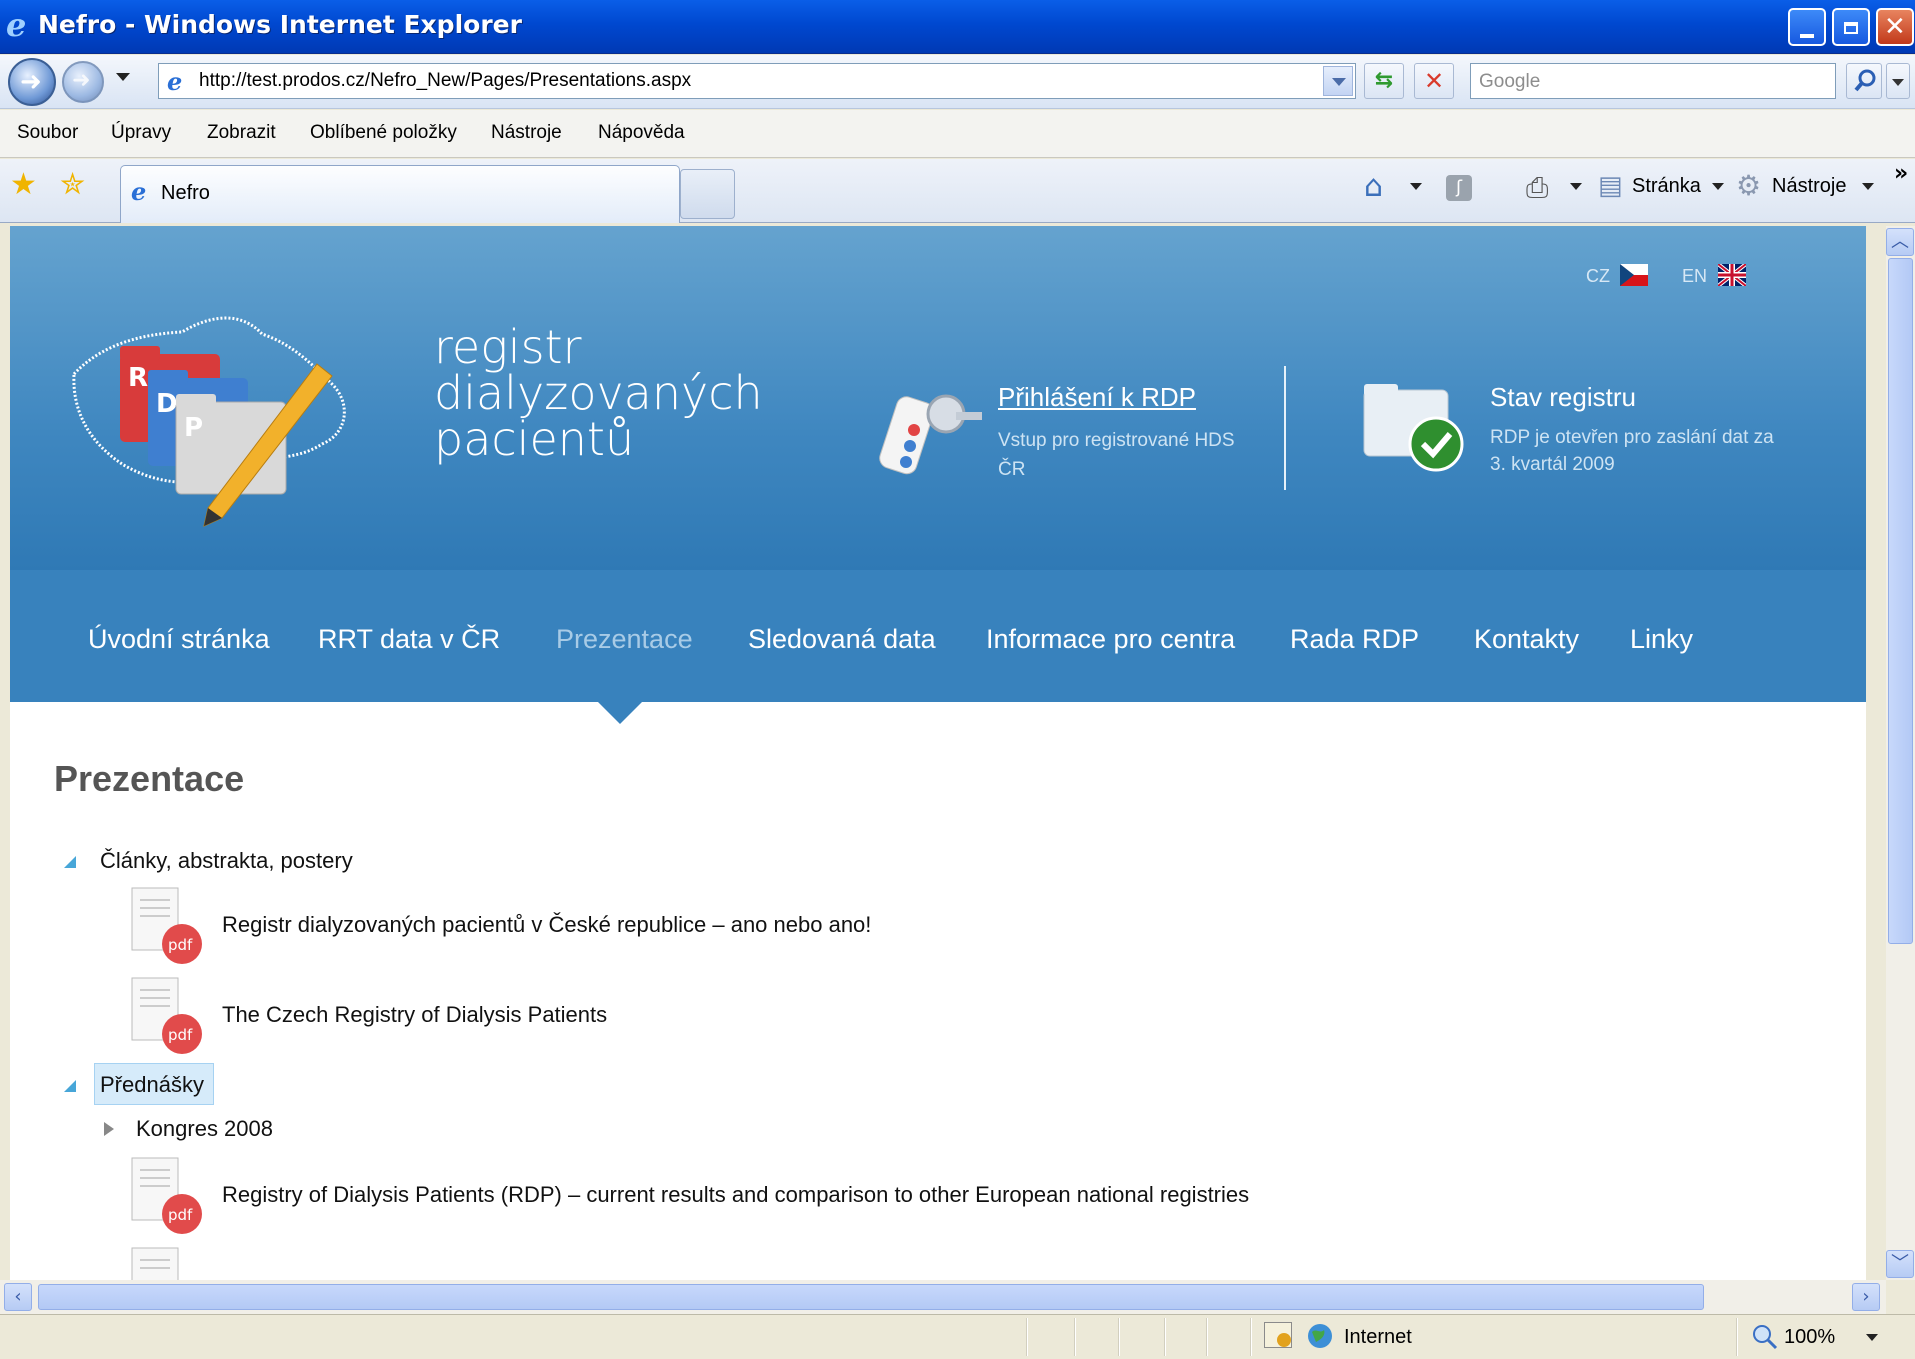  Describe the element at coordinates (1851, 27) in the screenshot. I see `restore-button` at that location.